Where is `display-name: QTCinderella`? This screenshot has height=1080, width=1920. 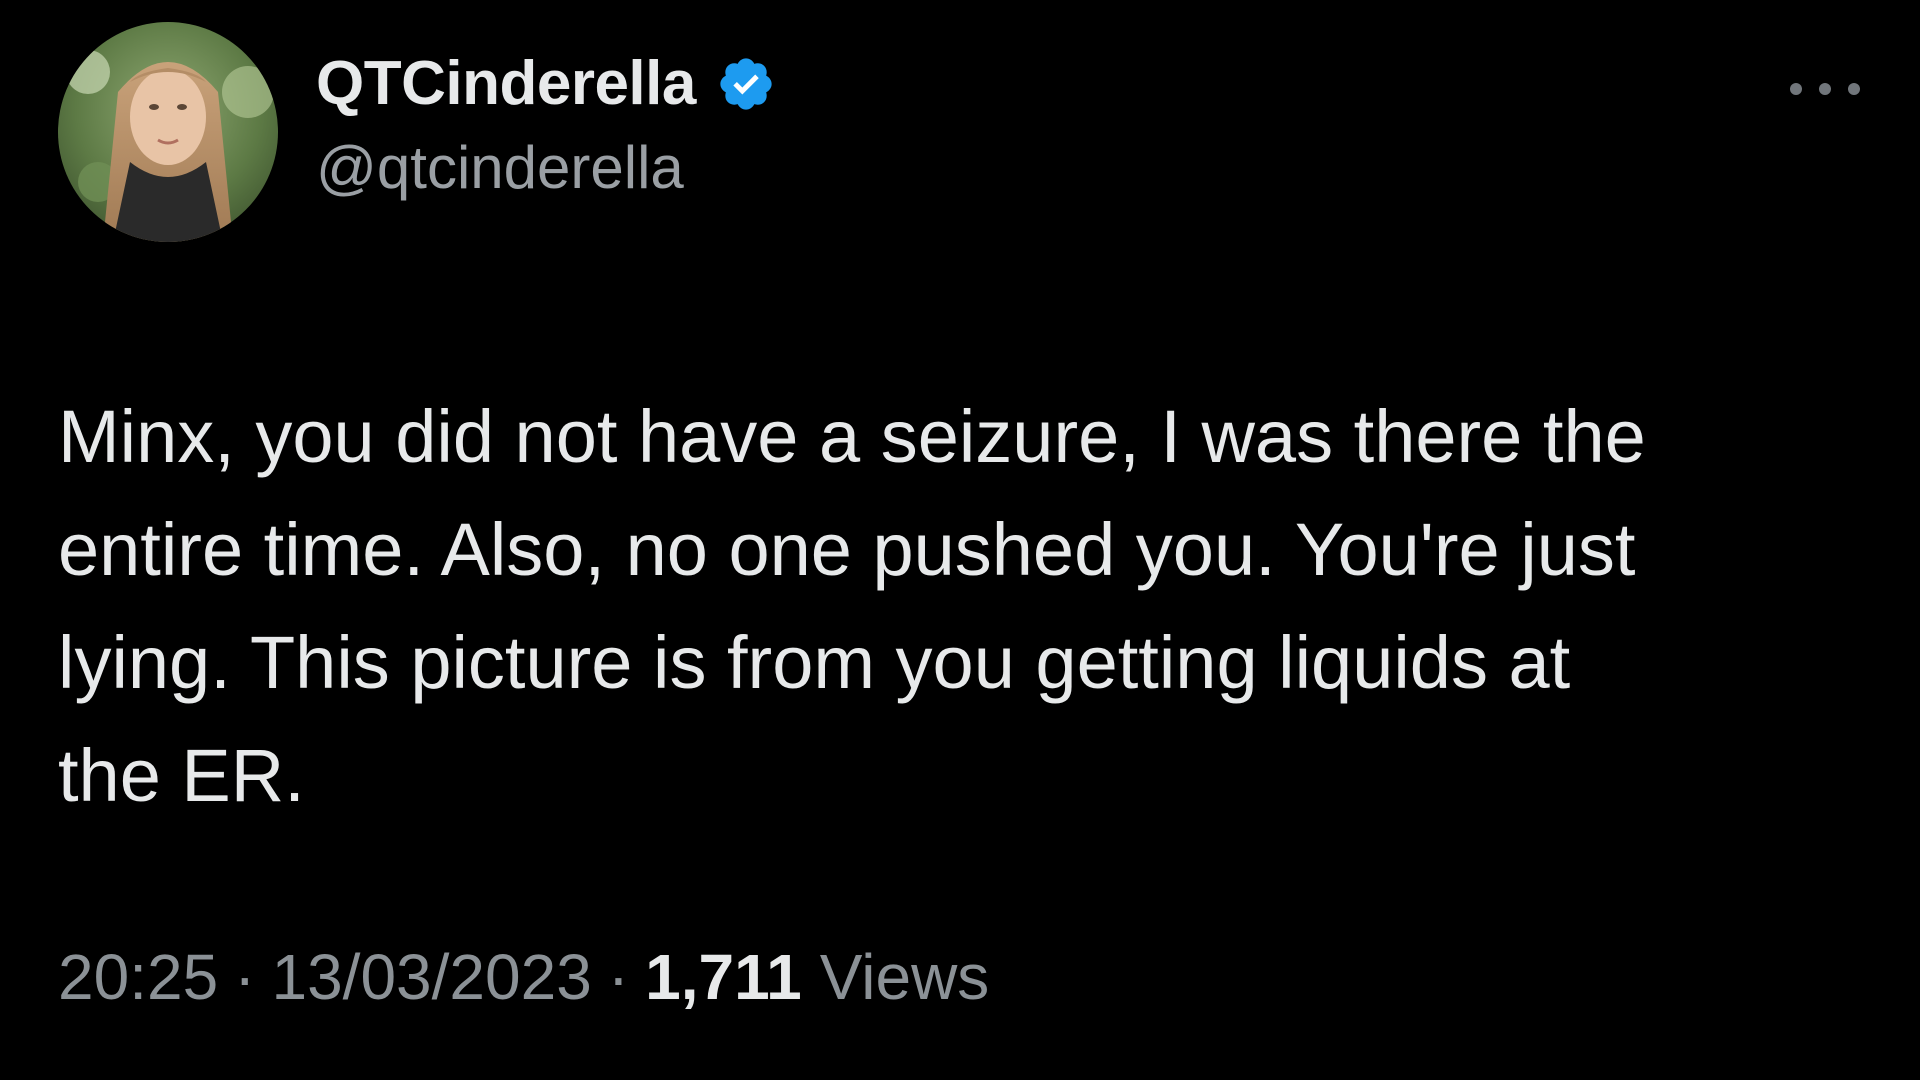
display-name: QTCinderella is located at coordinates (506, 84).